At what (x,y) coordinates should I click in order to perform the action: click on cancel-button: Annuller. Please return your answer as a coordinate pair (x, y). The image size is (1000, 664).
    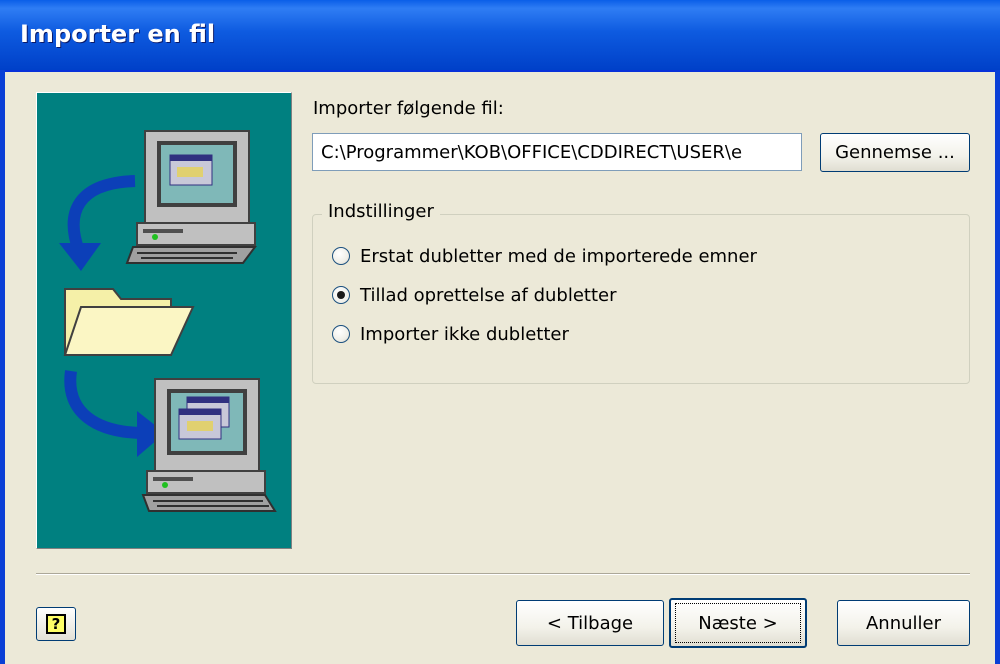
    Looking at the image, I should click on (903, 623).